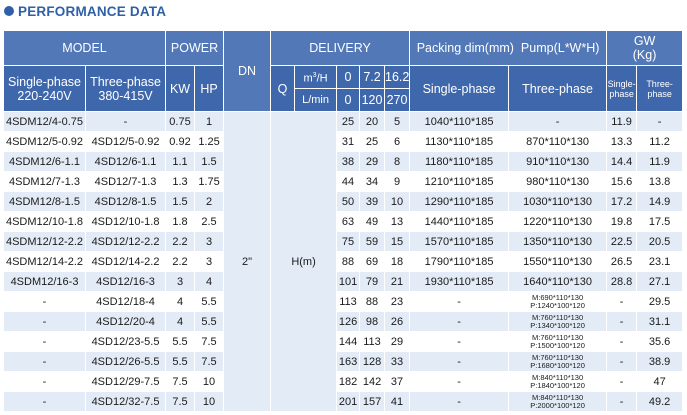  What do you see at coordinates (349, 222) in the screenshot?
I see `cell-head-0: 63` at bounding box center [349, 222].